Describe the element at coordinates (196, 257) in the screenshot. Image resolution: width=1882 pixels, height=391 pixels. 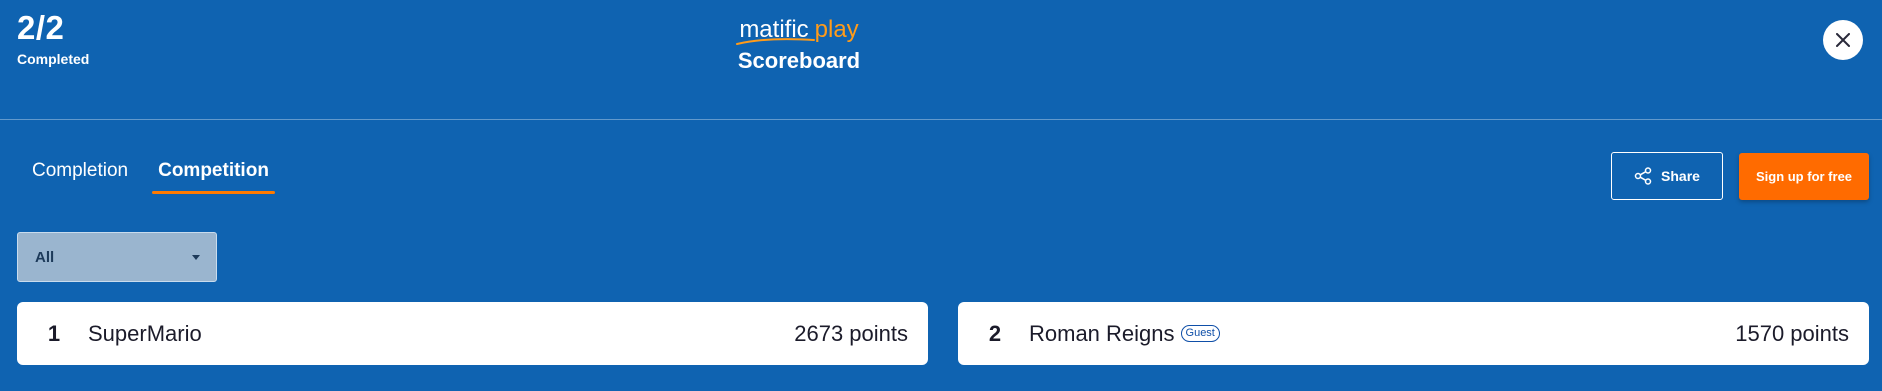
I see `caret-down-icon` at that location.